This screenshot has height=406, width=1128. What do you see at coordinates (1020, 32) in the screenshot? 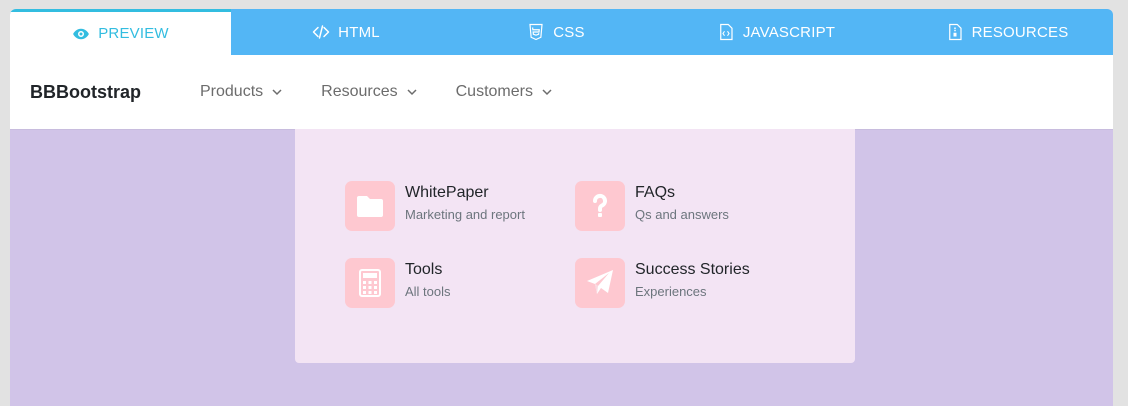
I see `tab-label: RESOURCES` at bounding box center [1020, 32].